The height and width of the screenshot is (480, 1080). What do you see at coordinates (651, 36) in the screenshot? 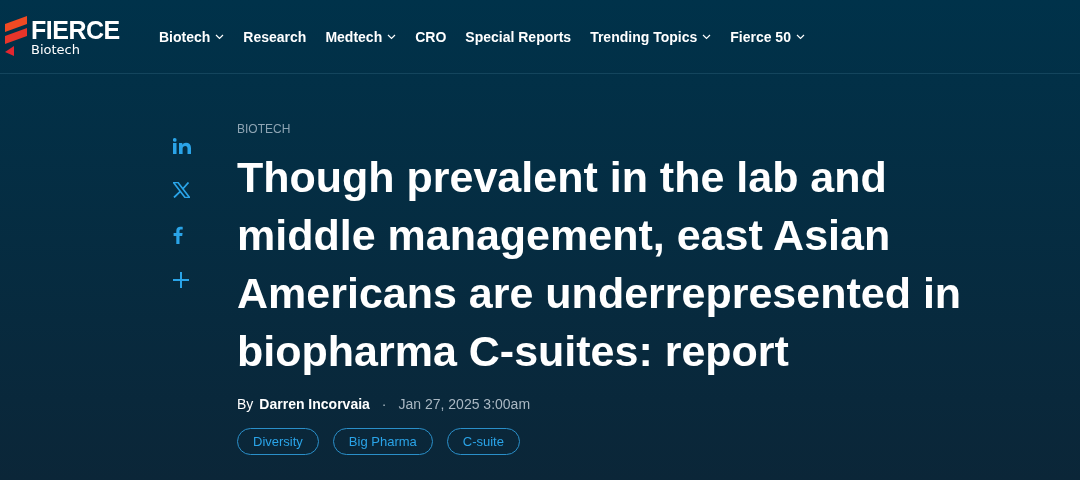
I see `nav-link: Trending Topics` at bounding box center [651, 36].